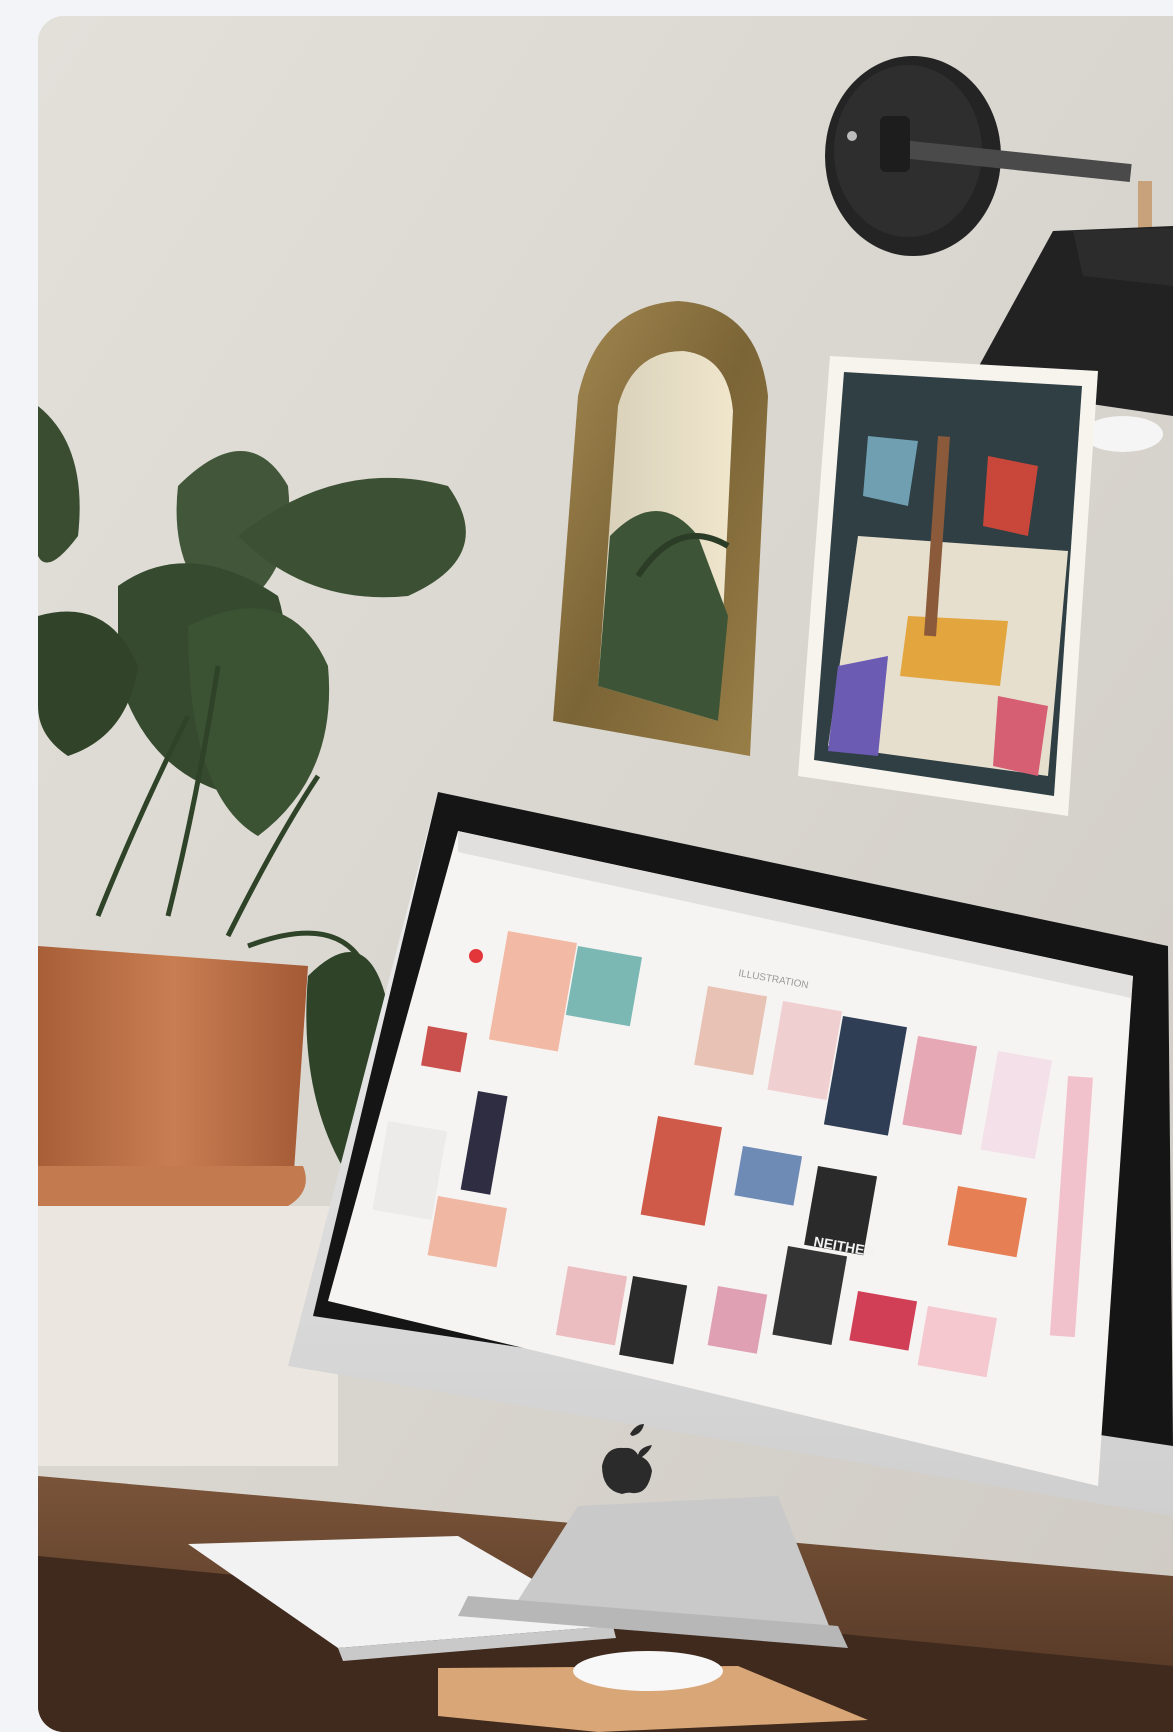 This screenshot has height=1732, width=1173. What do you see at coordinates (948, 586) in the screenshot?
I see `wall-print` at bounding box center [948, 586].